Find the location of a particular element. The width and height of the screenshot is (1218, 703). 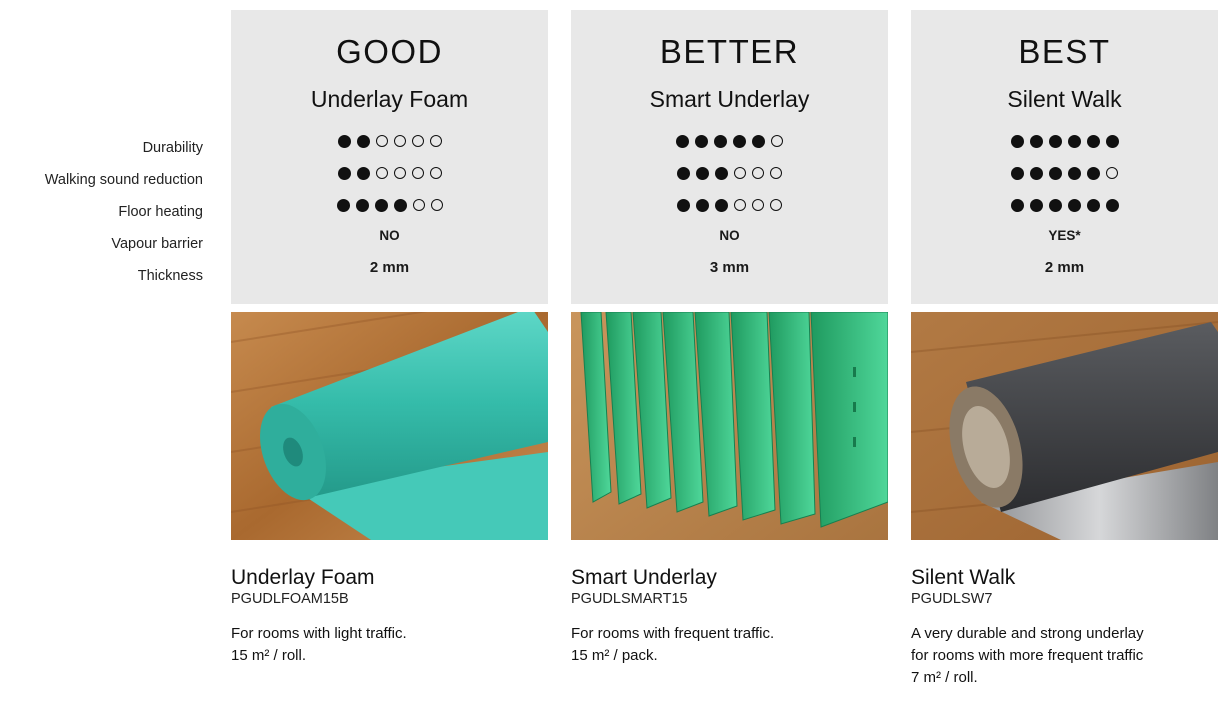

silent-walk-photo is located at coordinates (1064, 426).